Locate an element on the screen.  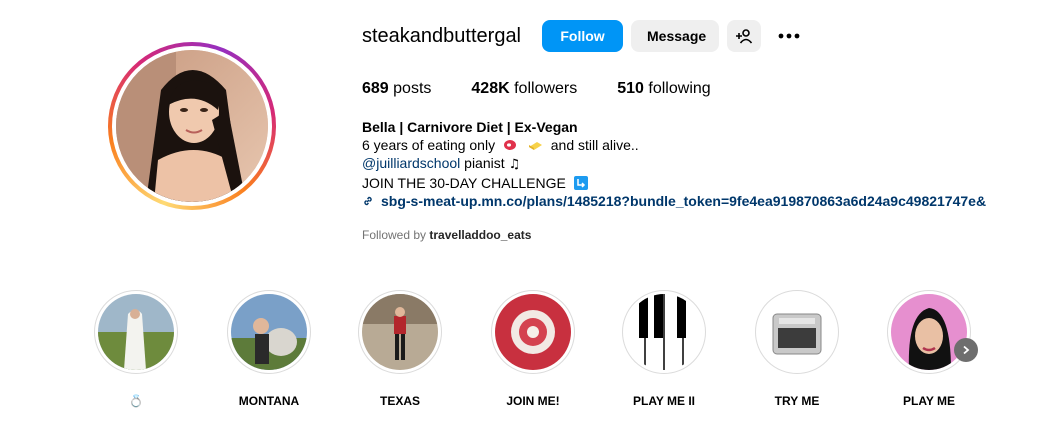
highlight-label: 💍 is located at coordinates (136, 401).